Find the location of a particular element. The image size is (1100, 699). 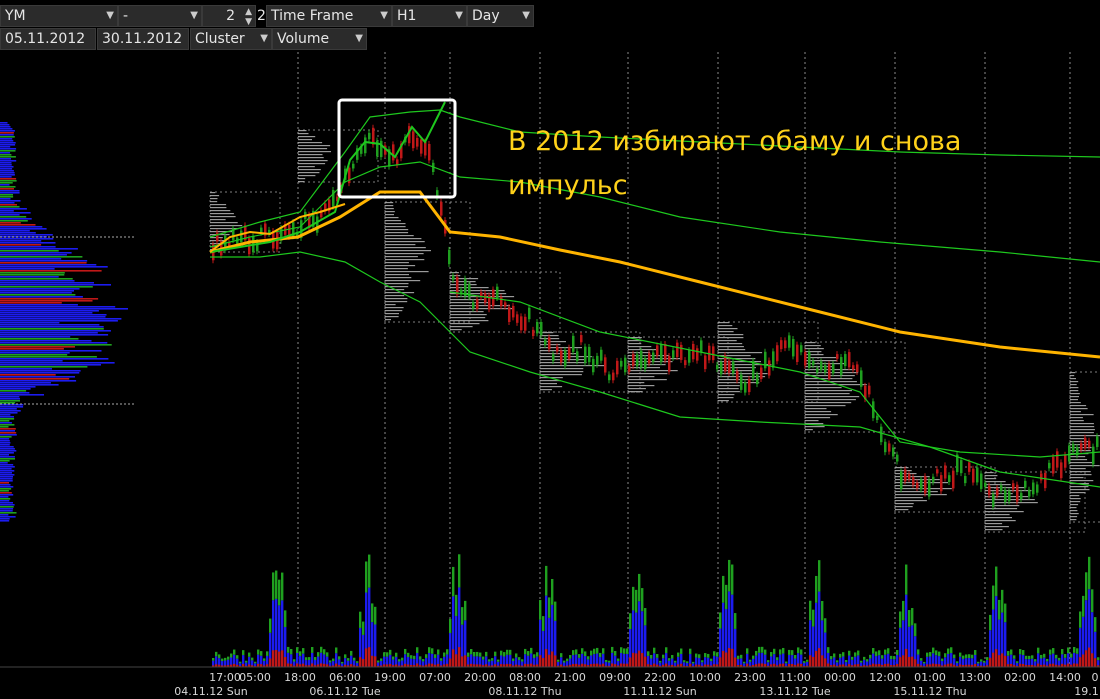

timeframe-value: H1 is located at coordinates (407, 16).